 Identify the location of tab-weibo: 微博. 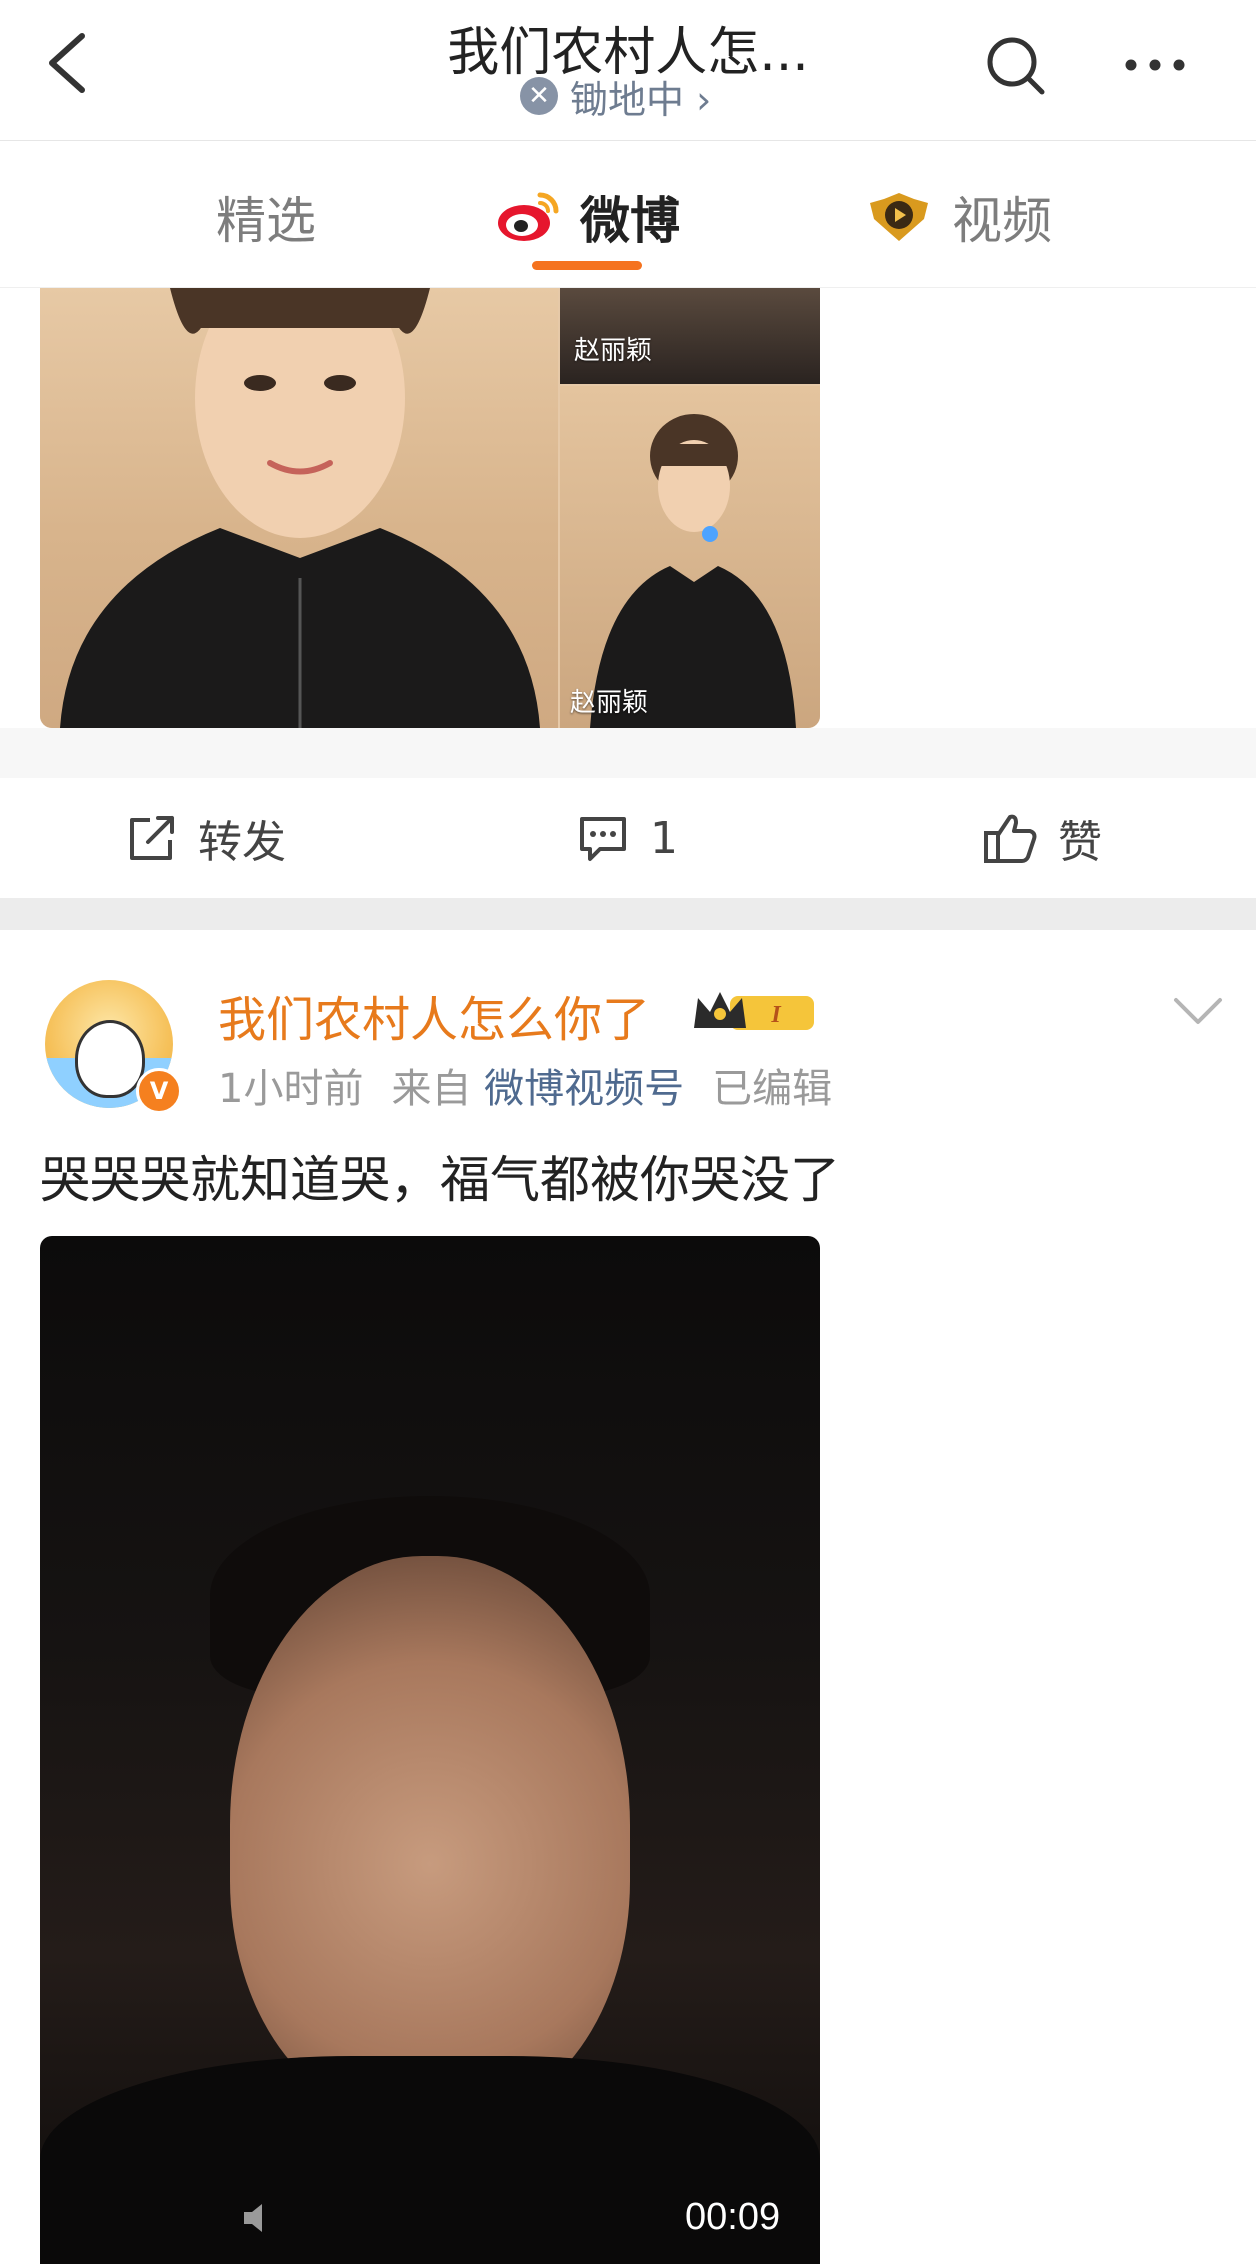
(588, 217).